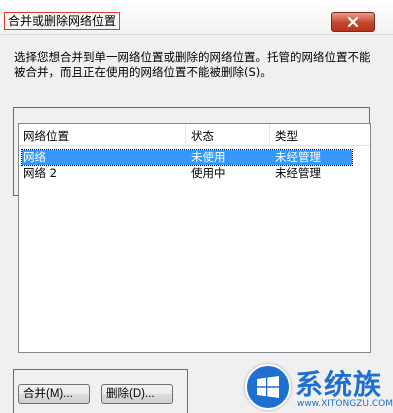 Image resolution: width=393 pixels, height=413 pixels. What do you see at coordinates (196, 17) in the screenshot?
I see `title-bar: 合并或删除网络位置` at bounding box center [196, 17].